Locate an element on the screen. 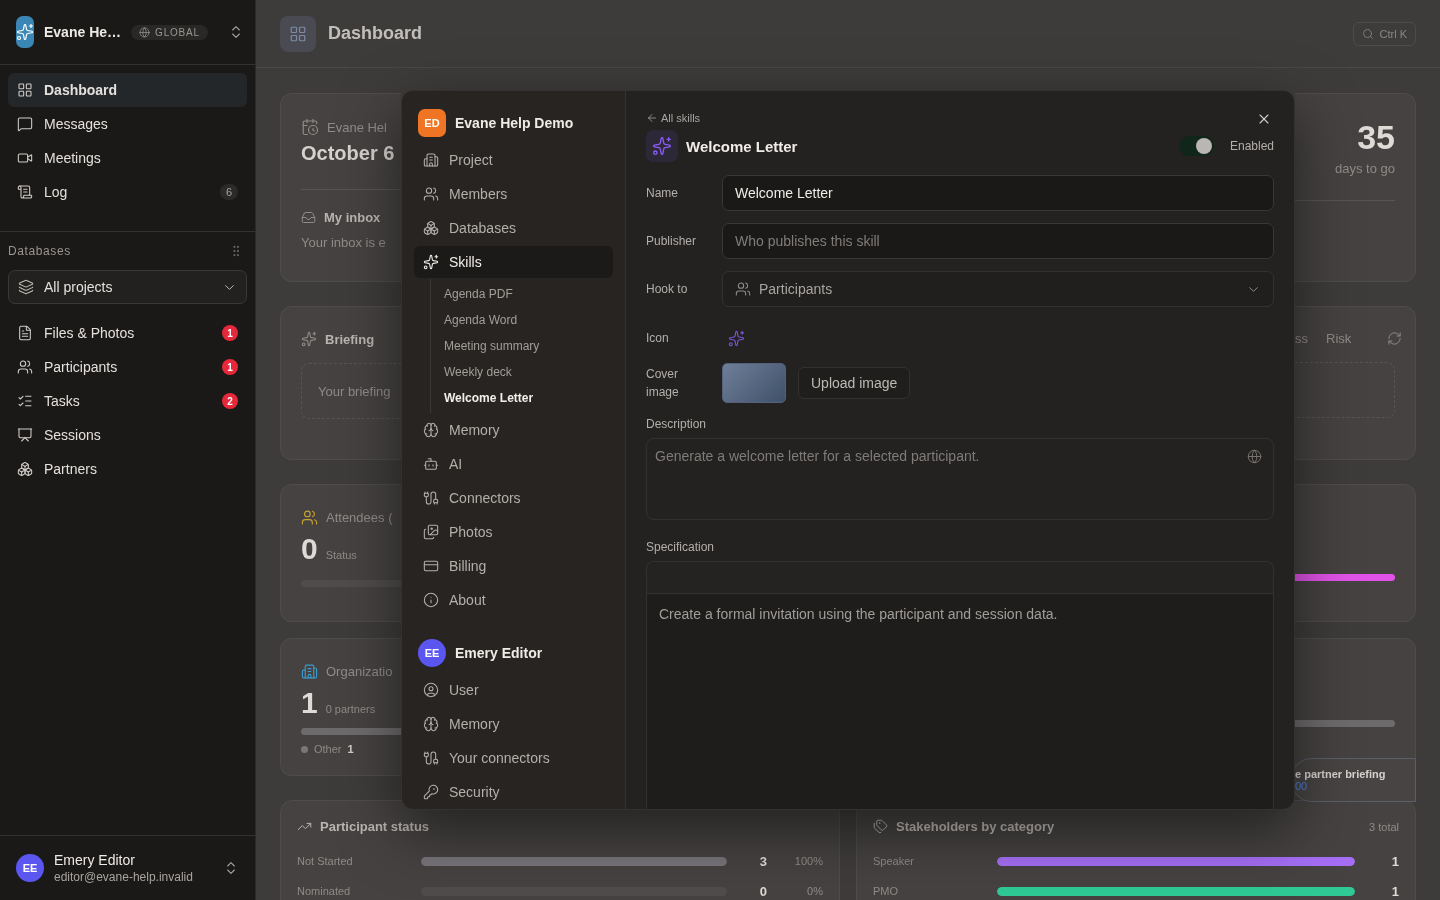  nav-item: Messages is located at coordinates (127, 124).